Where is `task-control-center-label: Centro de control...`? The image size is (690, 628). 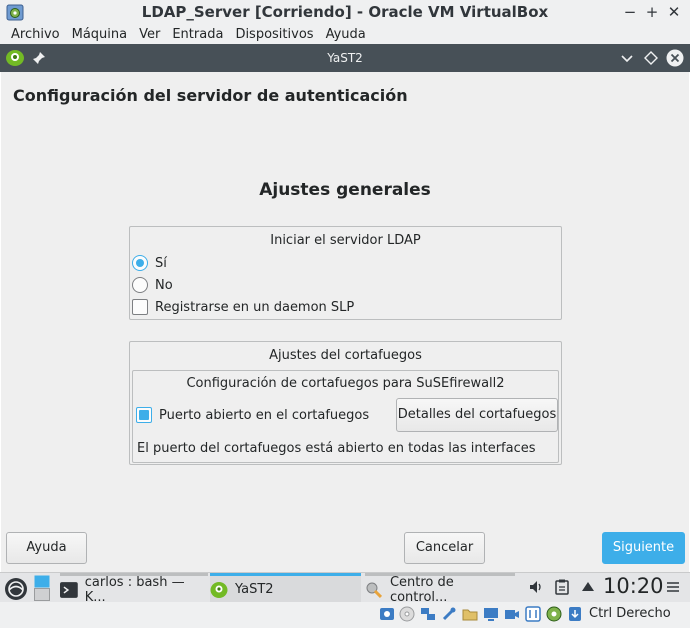 task-control-center-label: Centro de control... is located at coordinates (452, 590).